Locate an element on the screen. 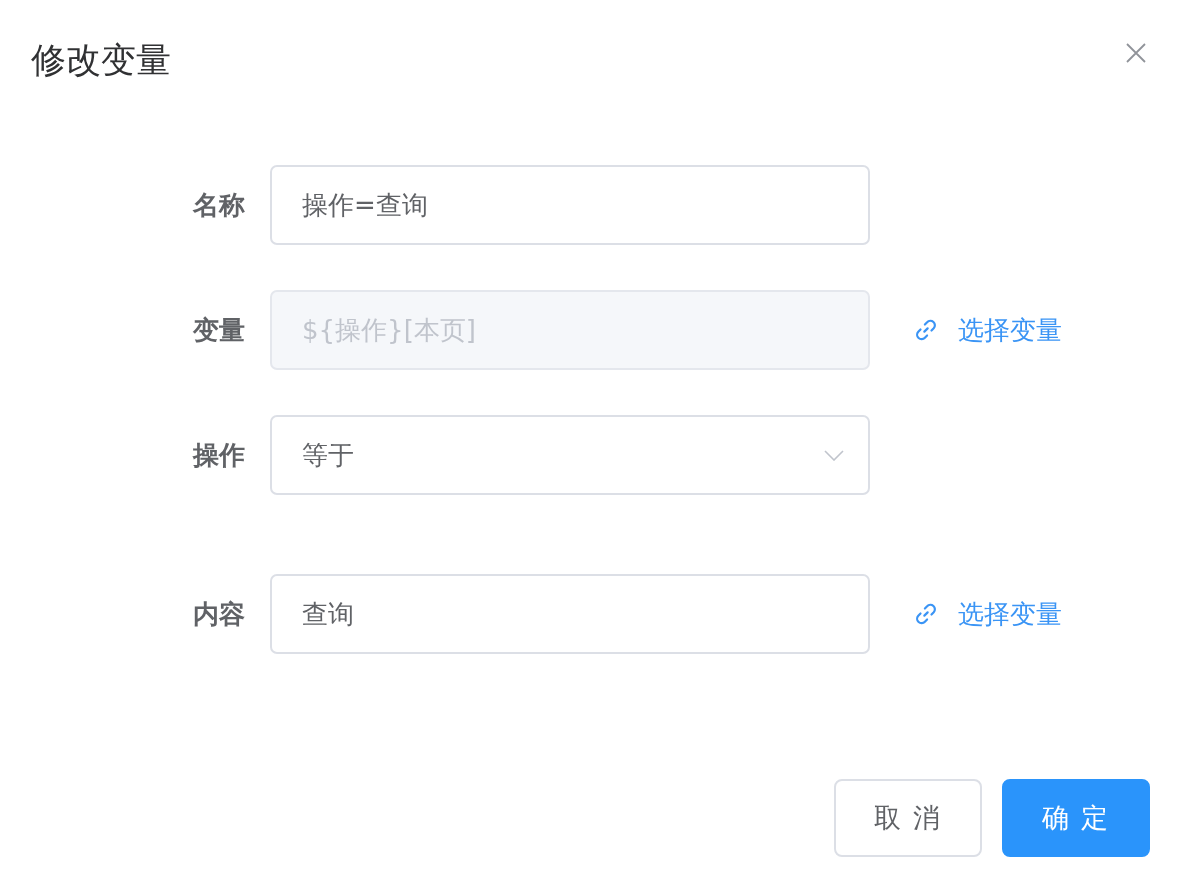 The image size is (1184, 890). confirm-button: 确 定 is located at coordinates (1076, 818).